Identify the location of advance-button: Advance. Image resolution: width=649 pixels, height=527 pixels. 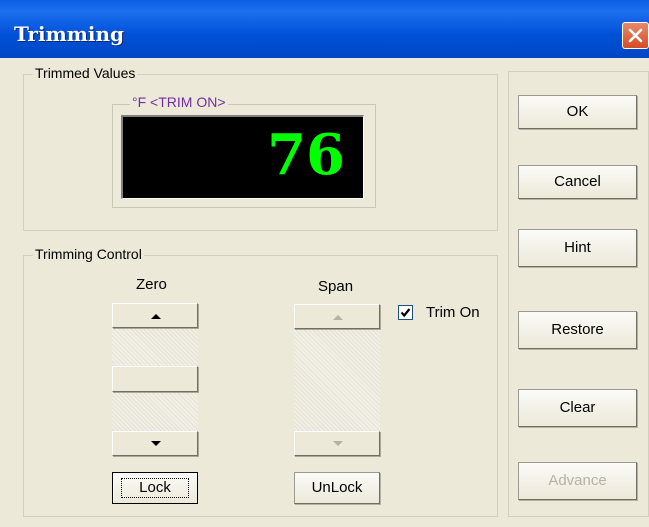
(577, 481).